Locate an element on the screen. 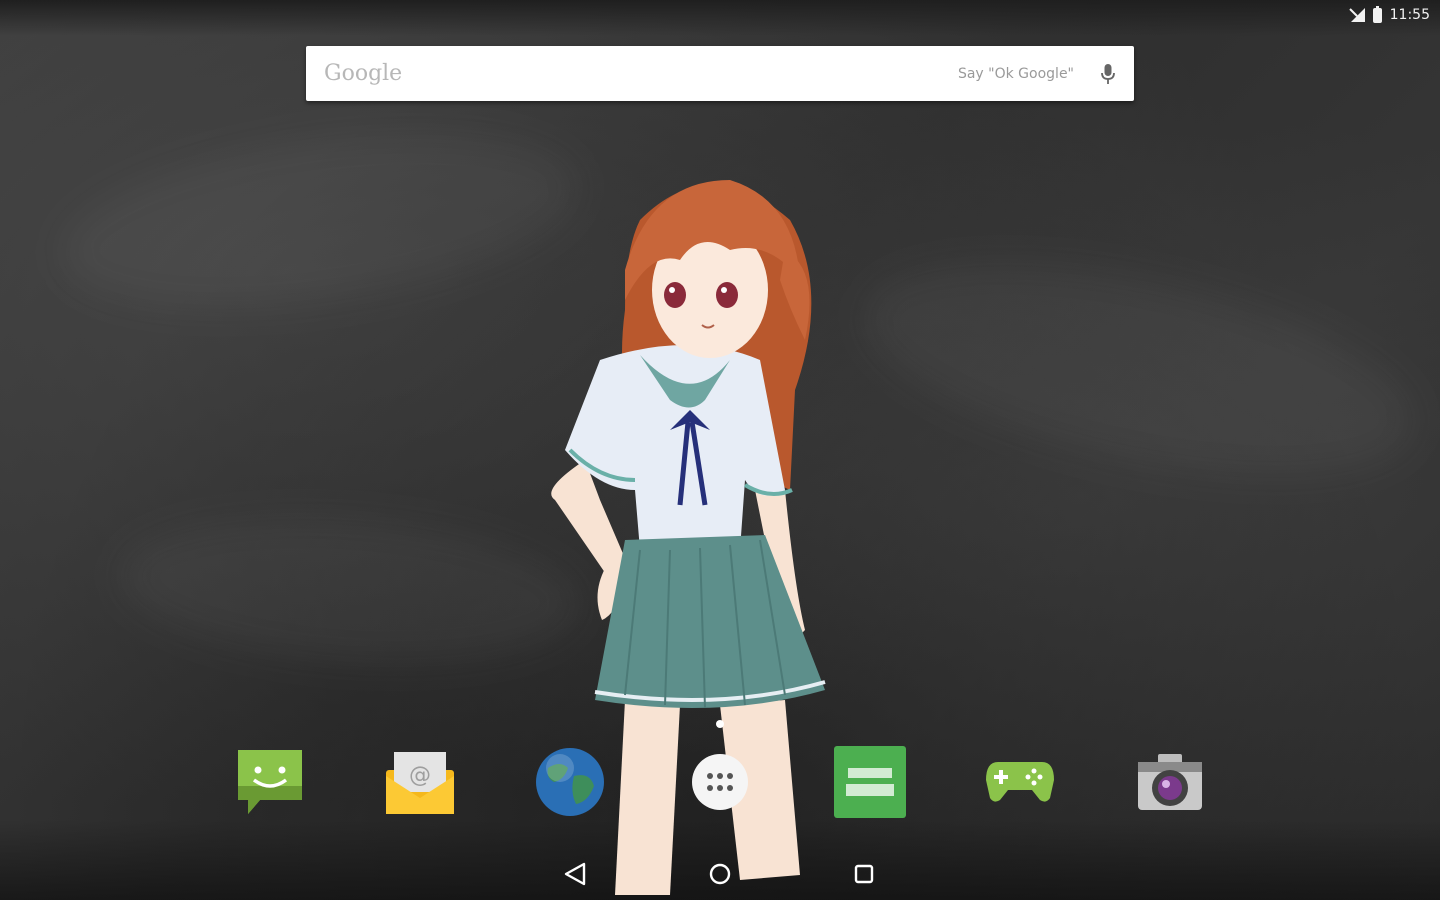  live-wallpaper-app-icon is located at coordinates (870, 782).